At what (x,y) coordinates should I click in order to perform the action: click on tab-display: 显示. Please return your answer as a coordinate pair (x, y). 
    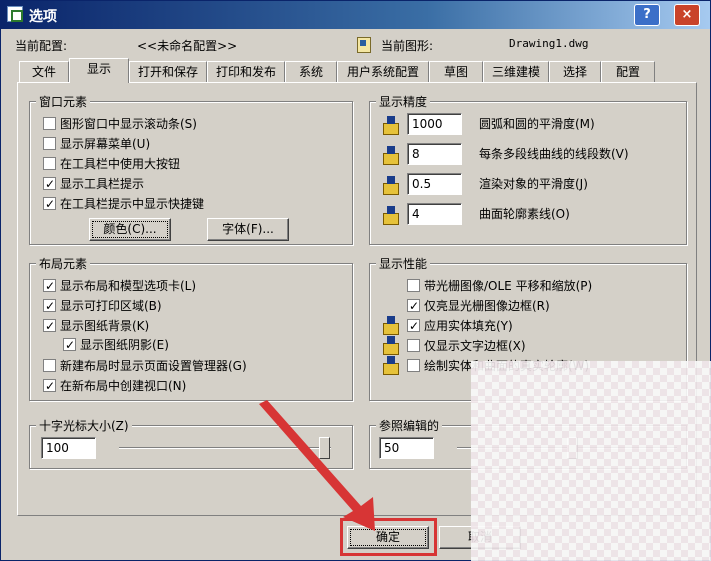
    Looking at the image, I should click on (99, 70).